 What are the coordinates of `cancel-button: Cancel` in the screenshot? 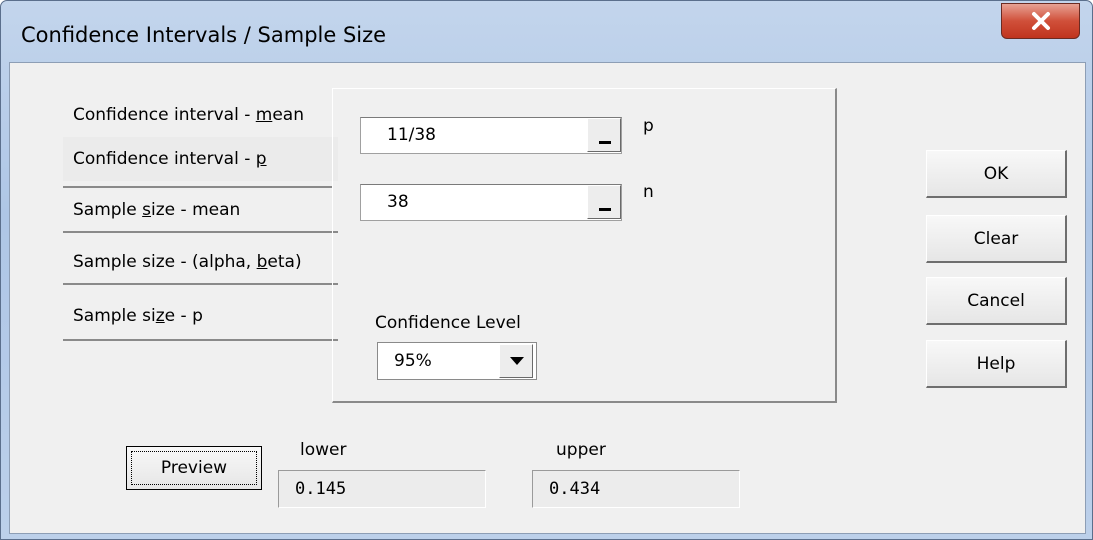 It's located at (996, 301).